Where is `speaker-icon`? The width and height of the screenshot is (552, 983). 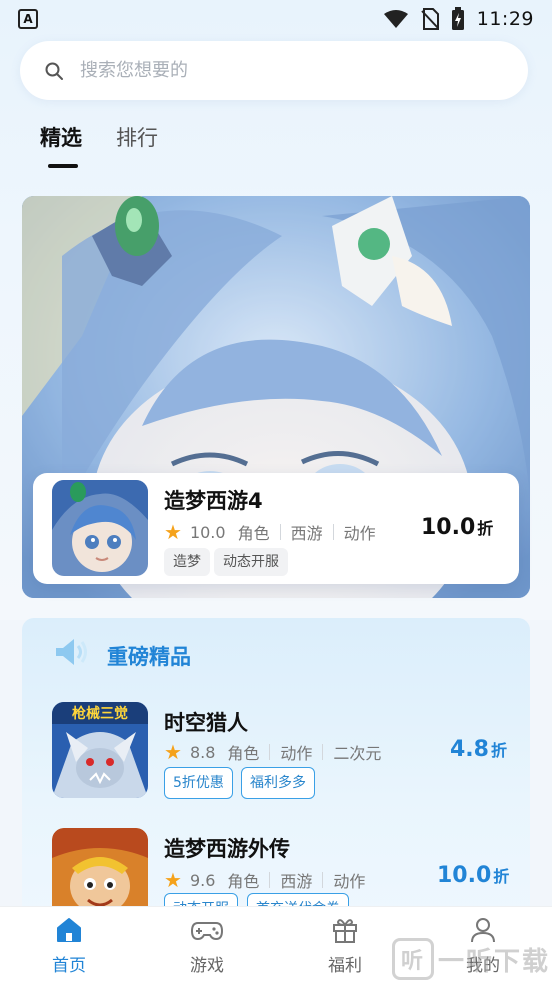
speaker-icon is located at coordinates (71, 652).